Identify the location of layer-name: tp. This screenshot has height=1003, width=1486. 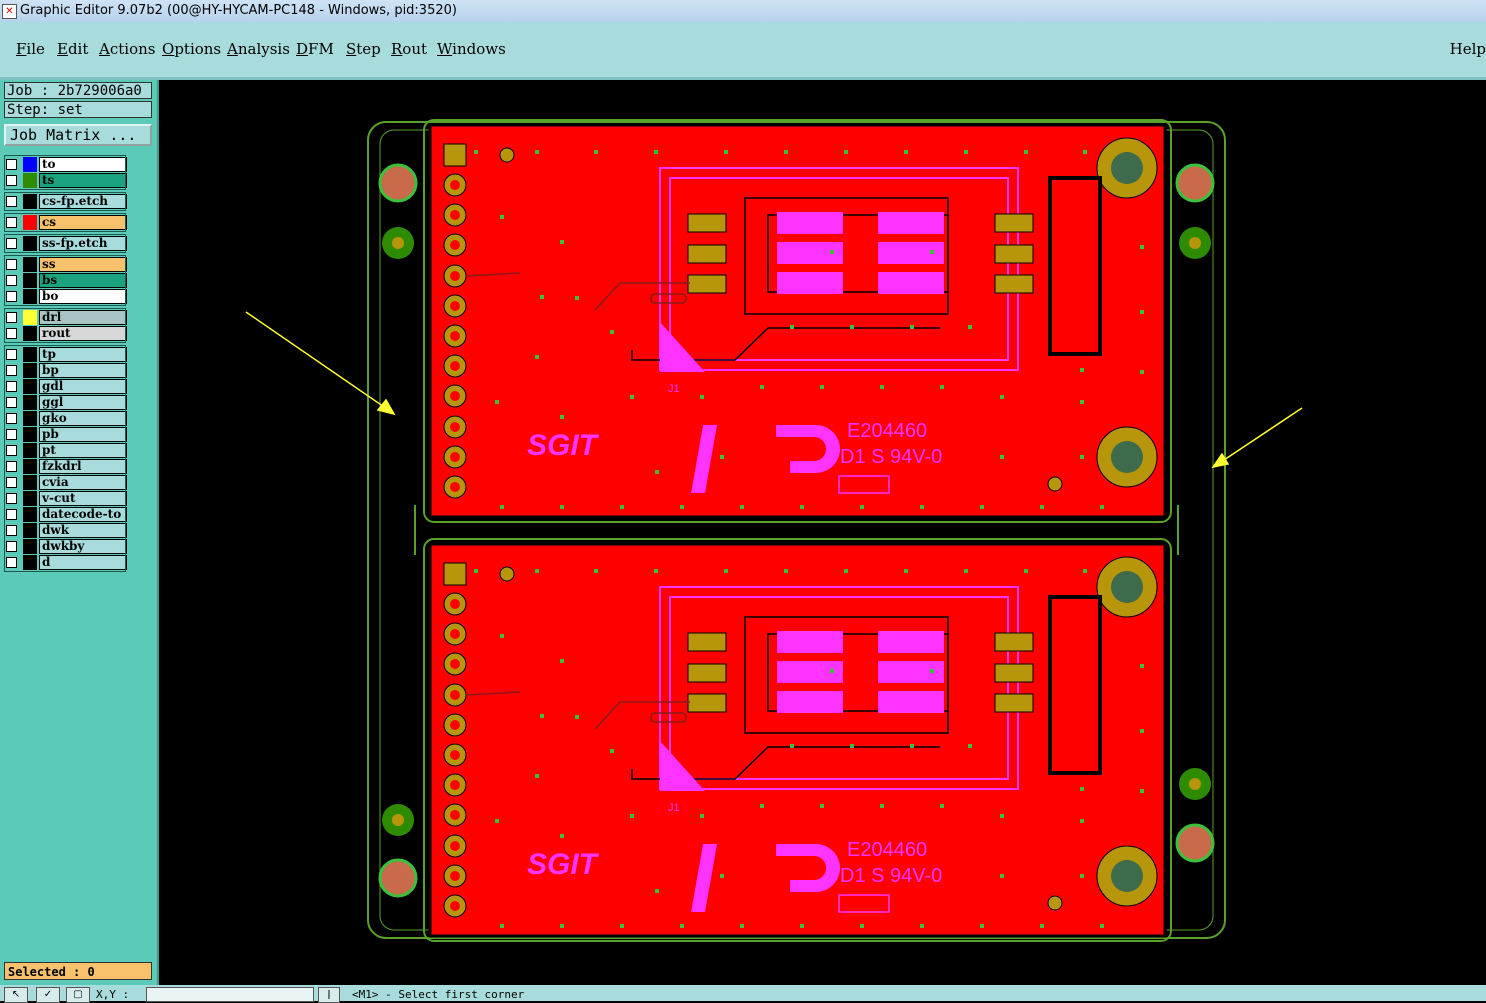
(83, 354).